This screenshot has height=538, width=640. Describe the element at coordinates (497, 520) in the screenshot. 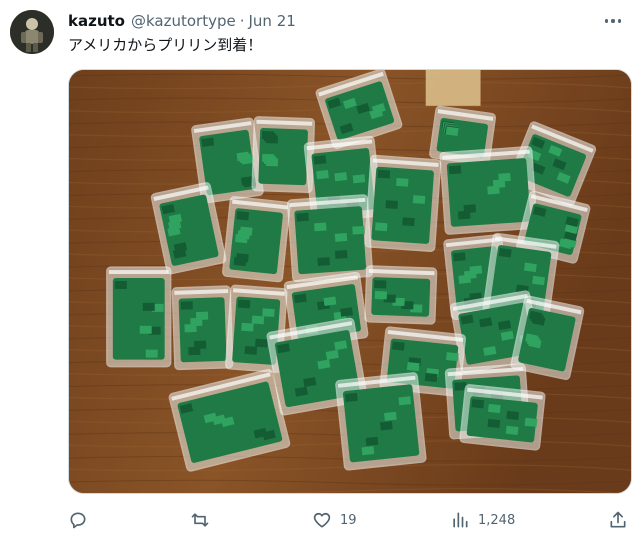

I see `views-count: 1,248` at that location.